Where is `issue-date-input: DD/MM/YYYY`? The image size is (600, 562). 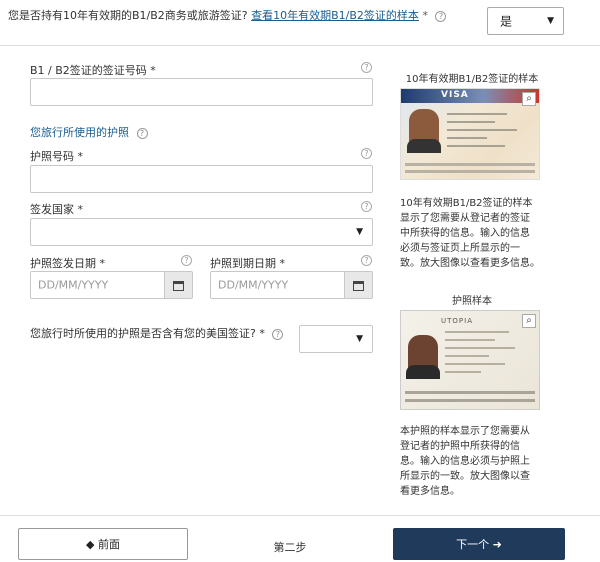
issue-date-input: DD/MM/YYYY is located at coordinates (111, 285).